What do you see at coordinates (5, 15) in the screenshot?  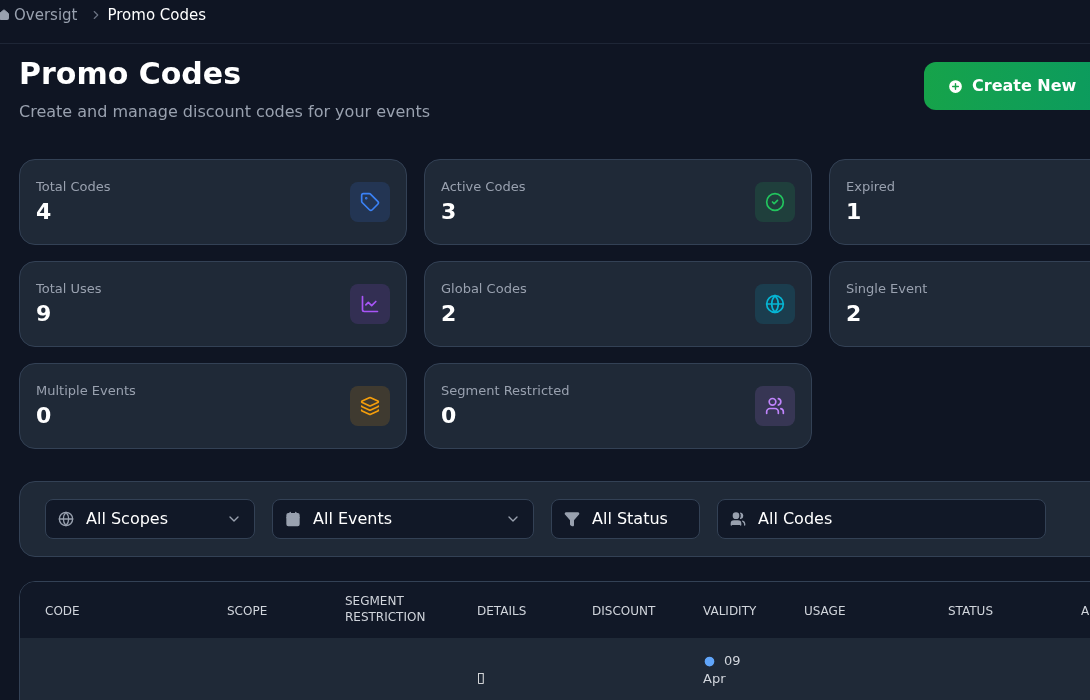 I see `home-icon` at bounding box center [5, 15].